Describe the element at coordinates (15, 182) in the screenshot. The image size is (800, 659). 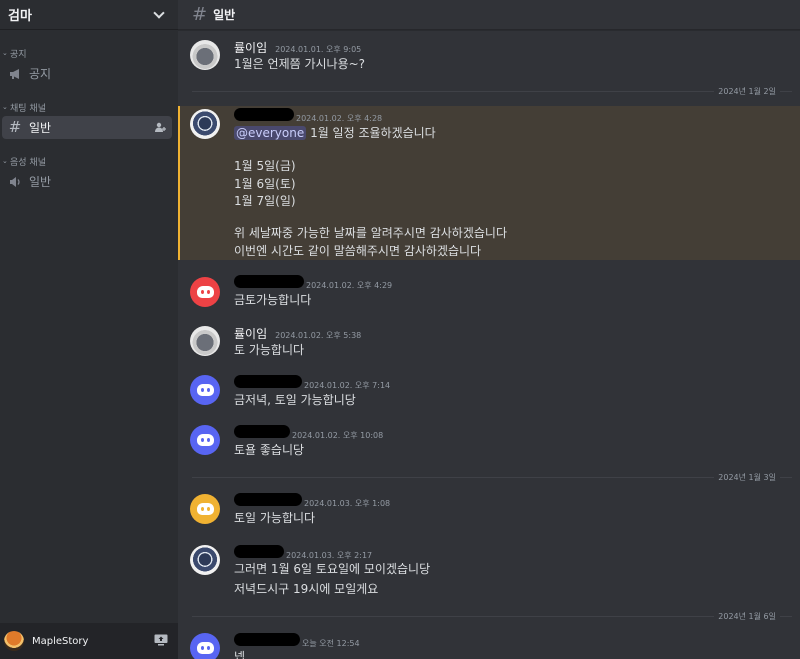
I see `speaker-icon` at that location.